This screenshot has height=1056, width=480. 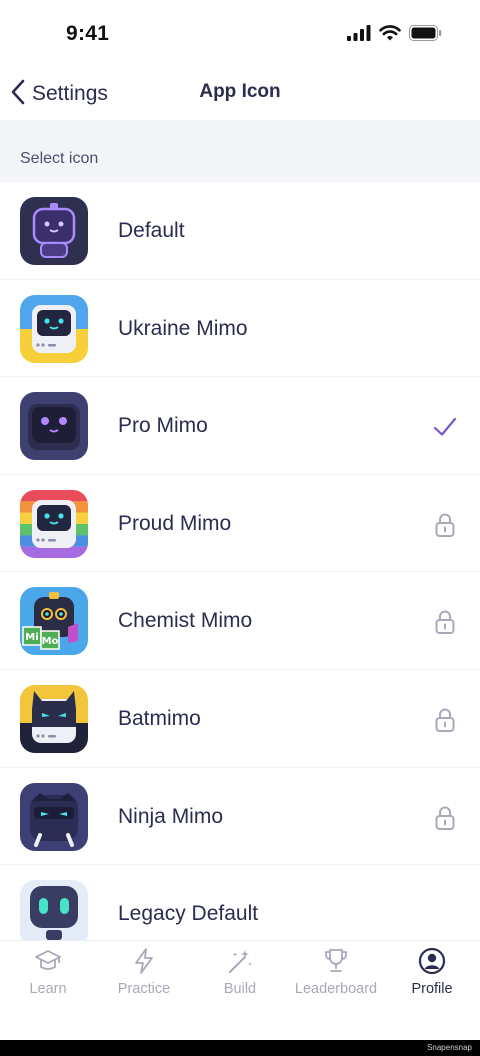 I want to click on batmimo-icon, so click(x=54, y=718).